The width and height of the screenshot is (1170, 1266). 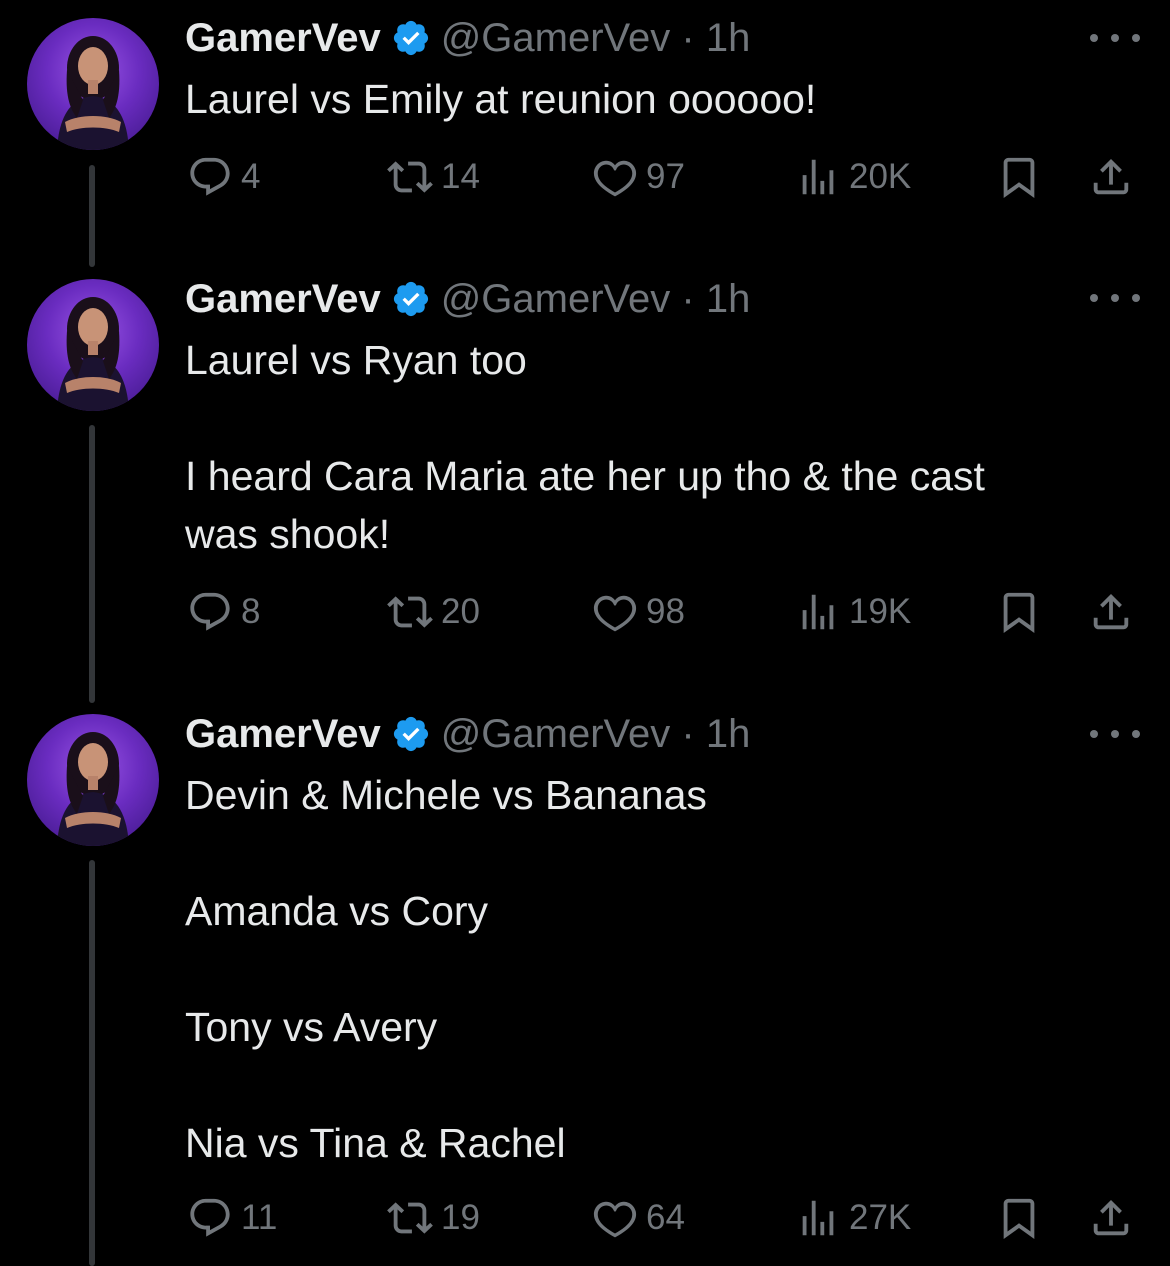 What do you see at coordinates (460, 1217) in the screenshot?
I see `retweet-count: 19` at bounding box center [460, 1217].